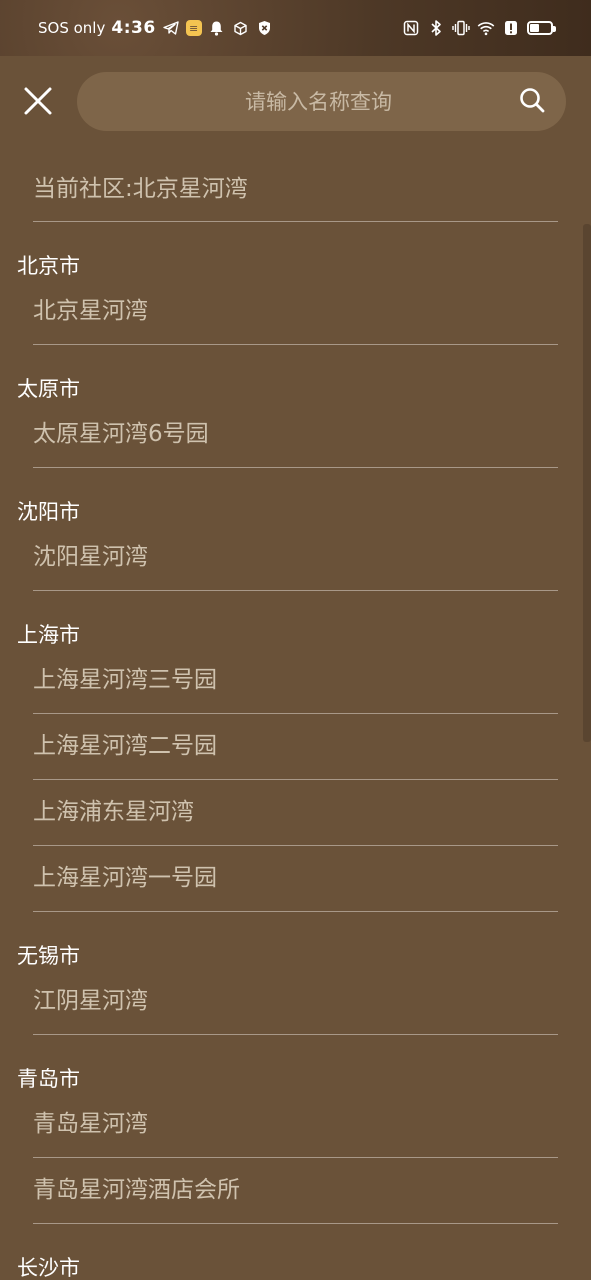  I want to click on search-header, so click(295, 104).